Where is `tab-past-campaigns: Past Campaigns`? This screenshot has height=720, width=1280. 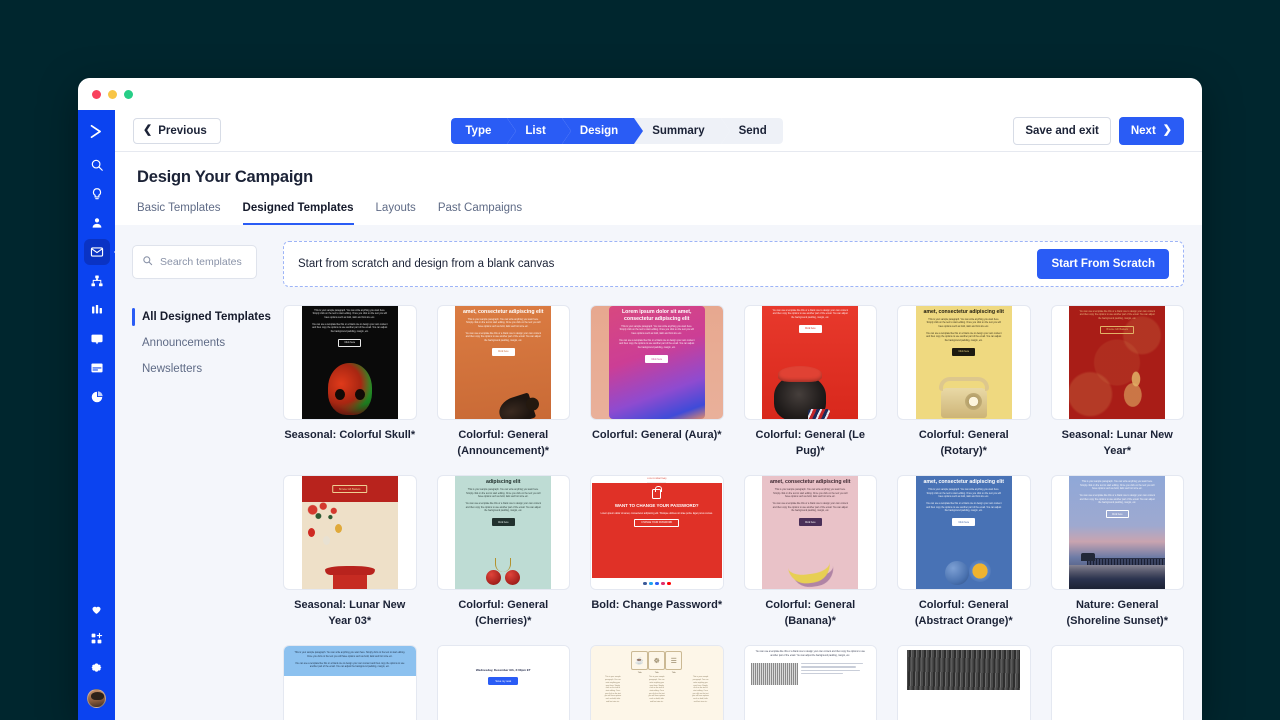
tab-past-campaigns: Past Campaigns is located at coordinates (480, 213).